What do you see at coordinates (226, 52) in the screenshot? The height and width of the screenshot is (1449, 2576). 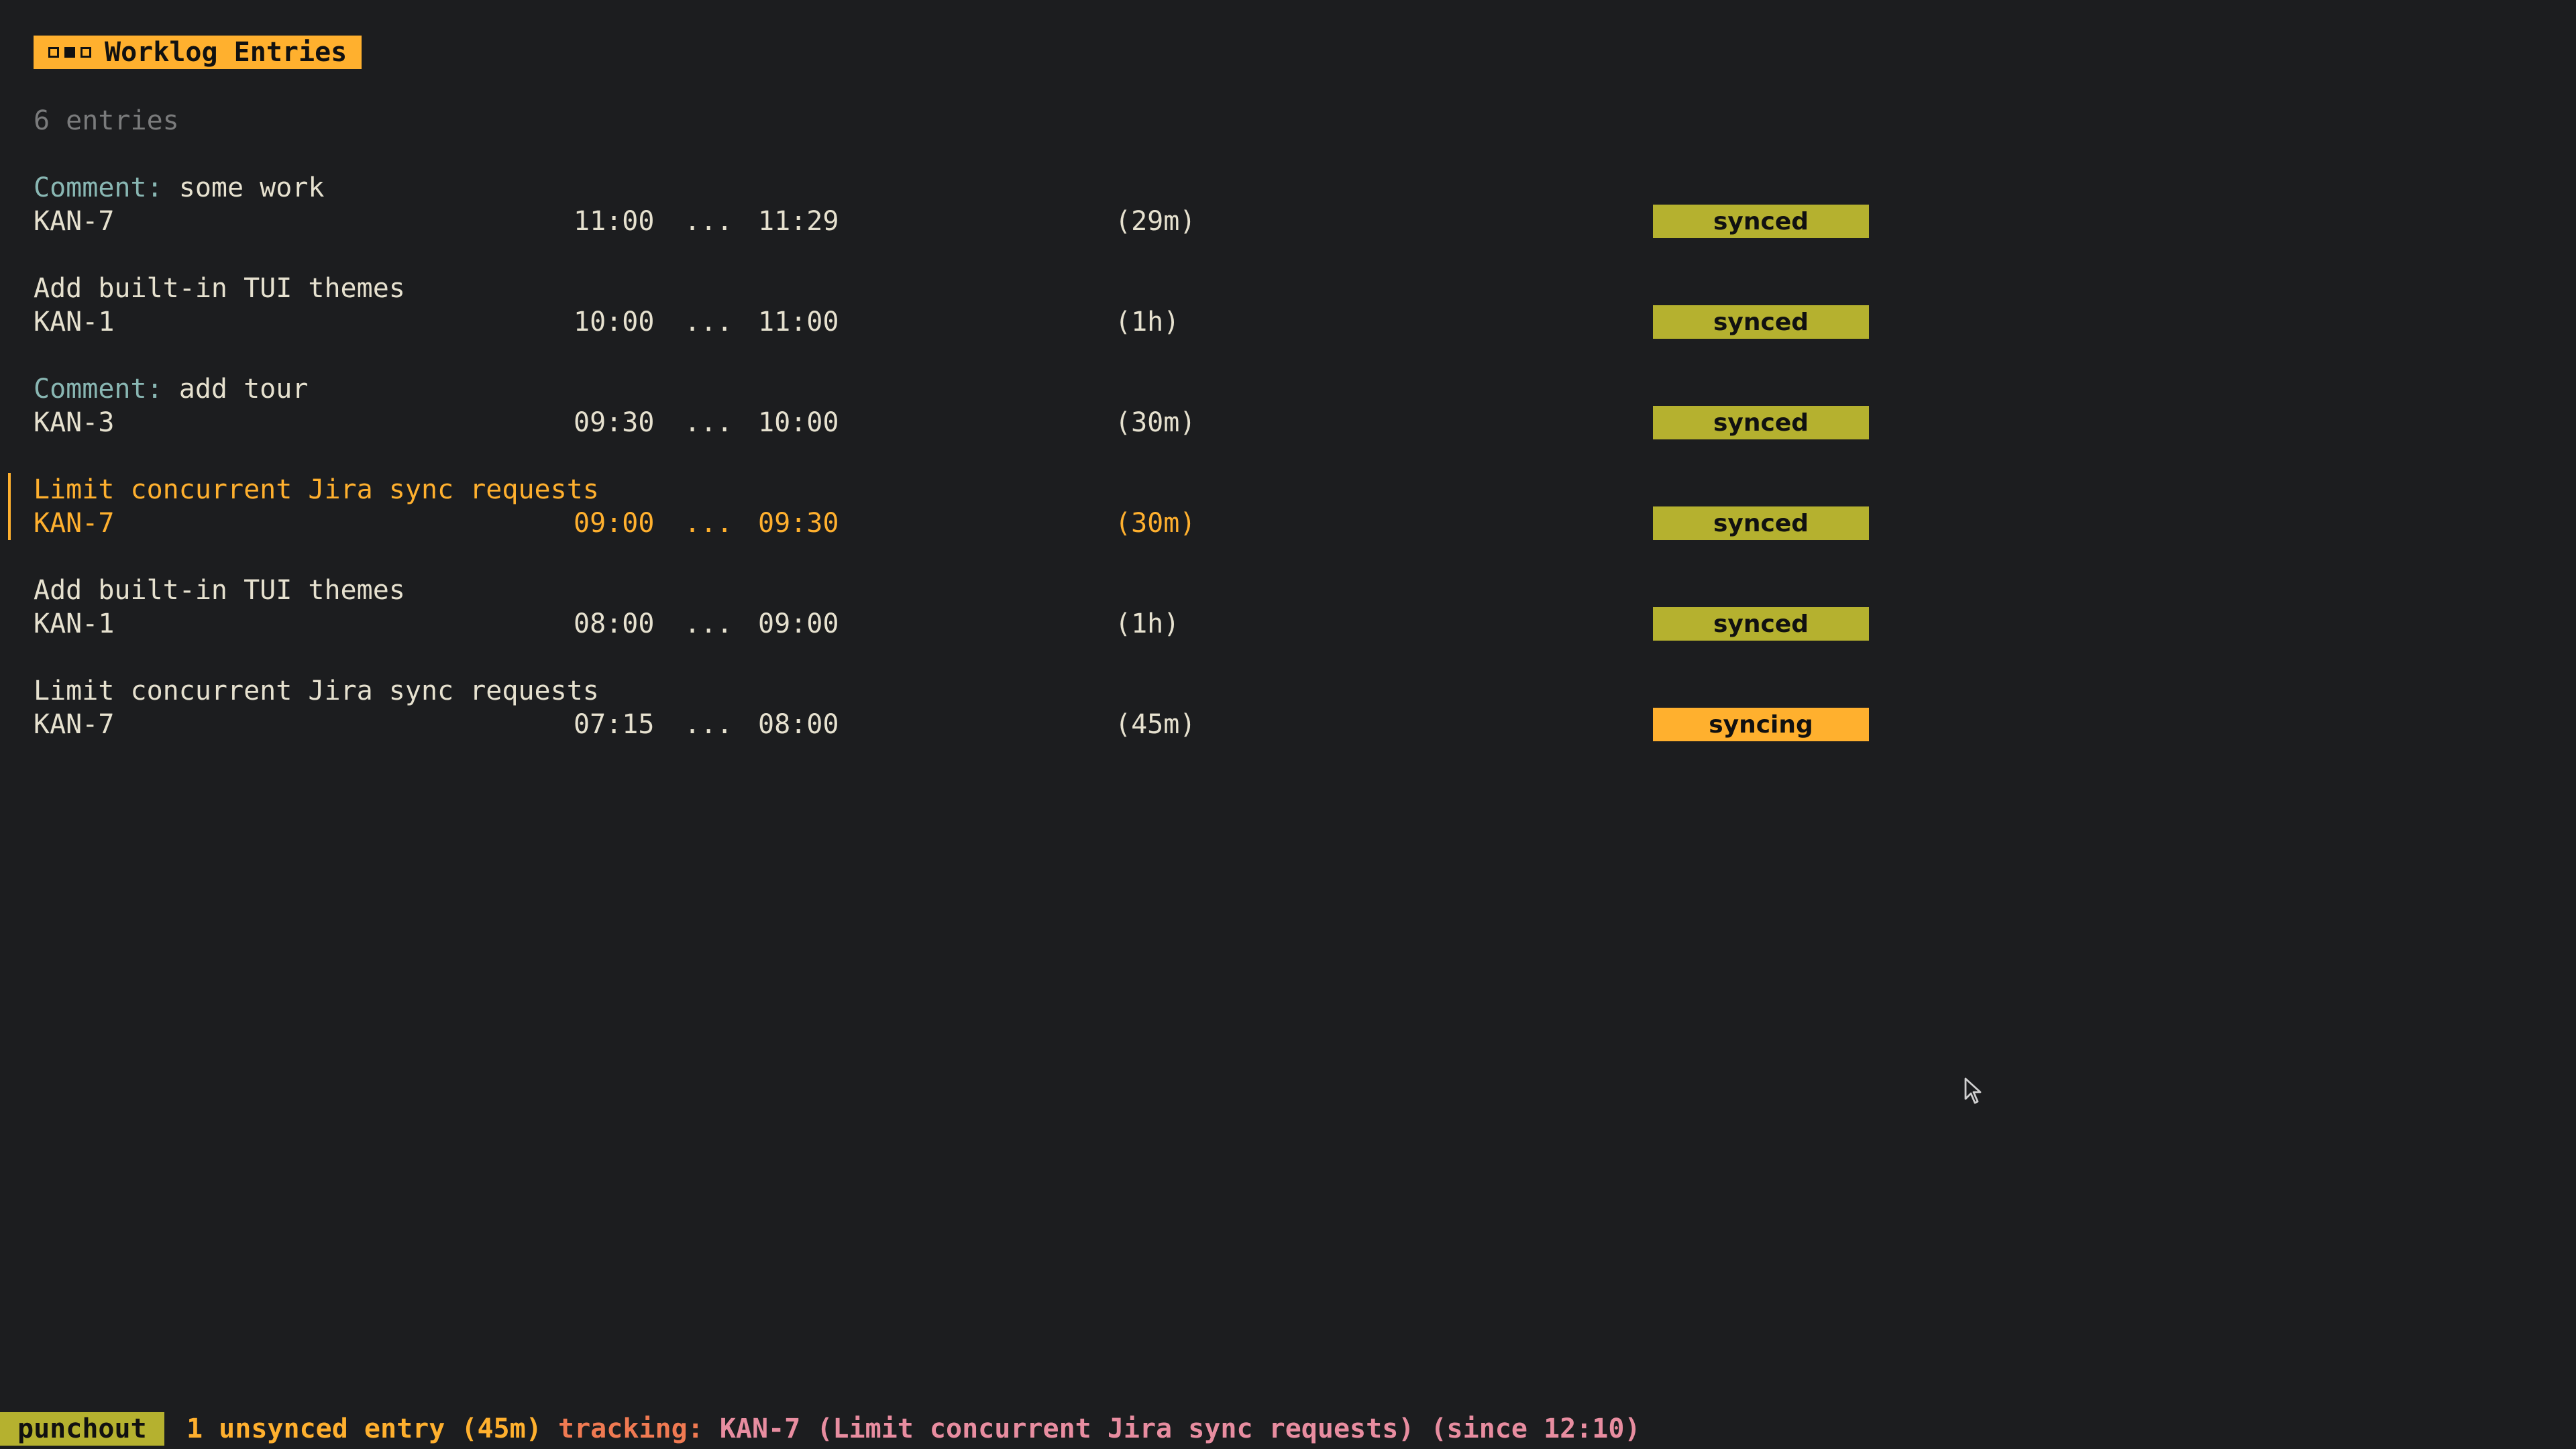 I see `page-title-text: Worklog Entries` at bounding box center [226, 52].